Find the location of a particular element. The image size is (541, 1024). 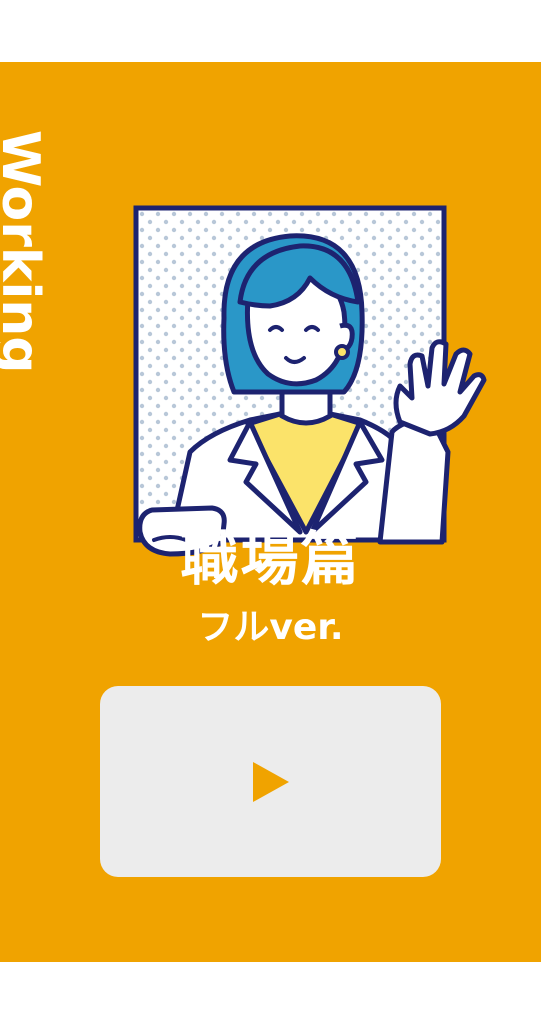

play-icon is located at coordinates (271, 782).